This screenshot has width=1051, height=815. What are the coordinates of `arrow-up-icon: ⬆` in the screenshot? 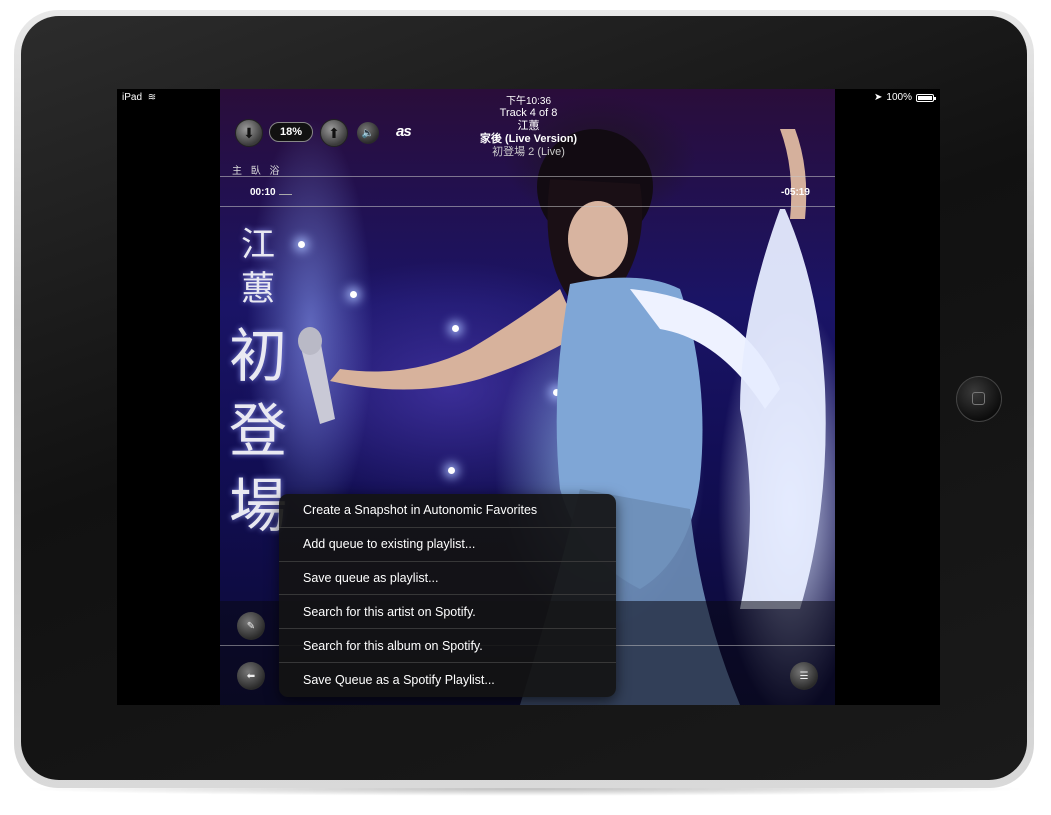 It's located at (334, 132).